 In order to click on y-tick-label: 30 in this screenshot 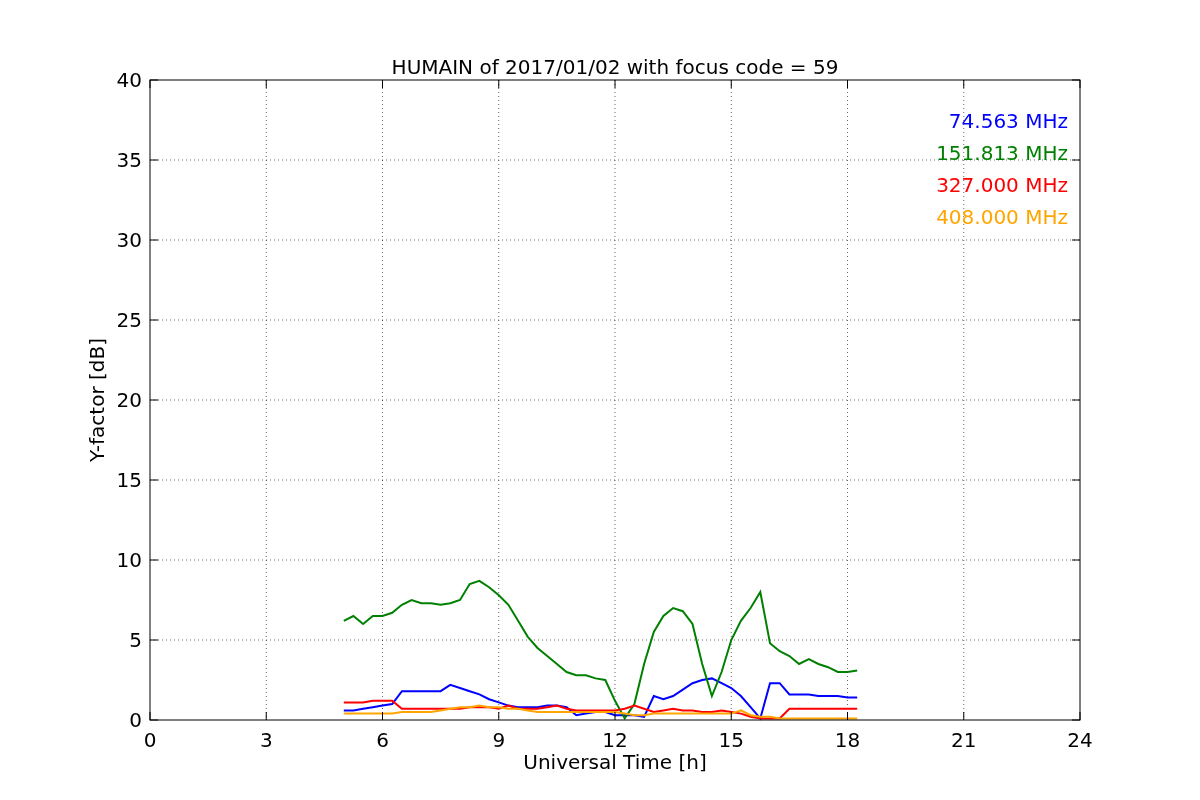, I will do `click(129, 240)`.